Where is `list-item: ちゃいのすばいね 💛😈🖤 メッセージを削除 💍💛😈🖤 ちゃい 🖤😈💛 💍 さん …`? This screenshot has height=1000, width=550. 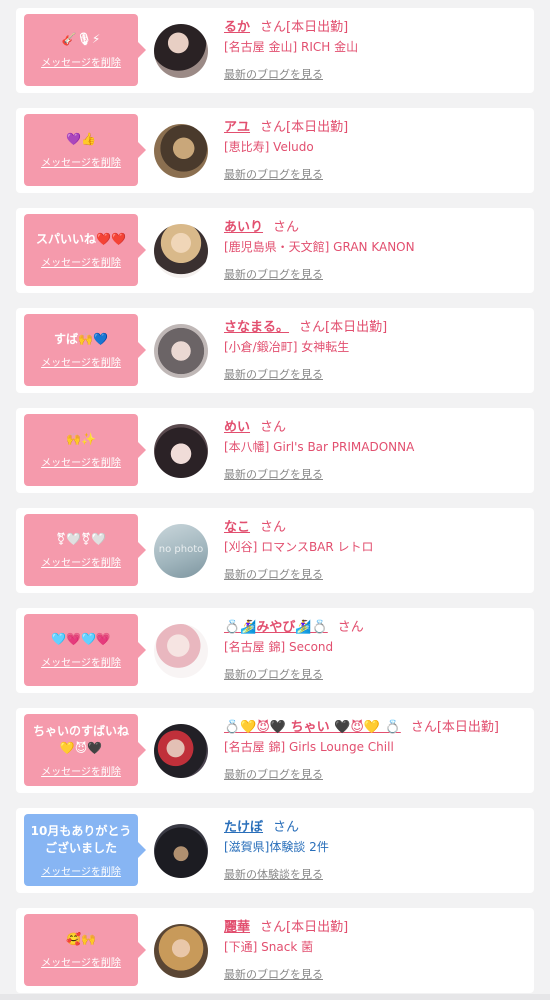
list-item: ちゃいのすばいね 💛😈🖤 メッセージを削除 💍💛😈🖤 ちゃい 🖤😈💛 💍 さん … is located at coordinates (275, 750).